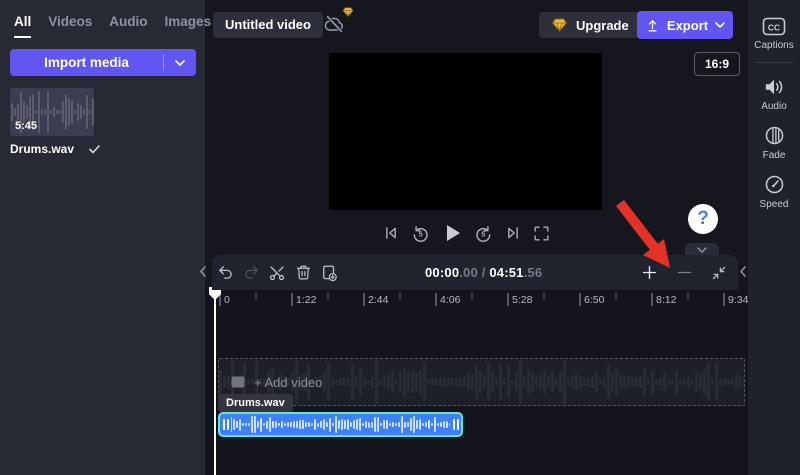  I want to click on aspect-ratio-label: 16:9, so click(717, 64).